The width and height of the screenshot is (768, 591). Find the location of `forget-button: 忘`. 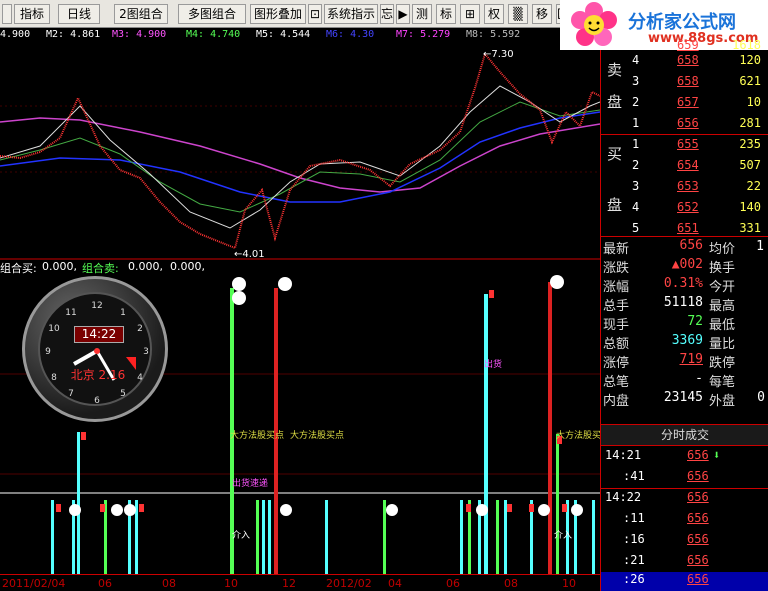

forget-button: 忘 is located at coordinates (387, 14).